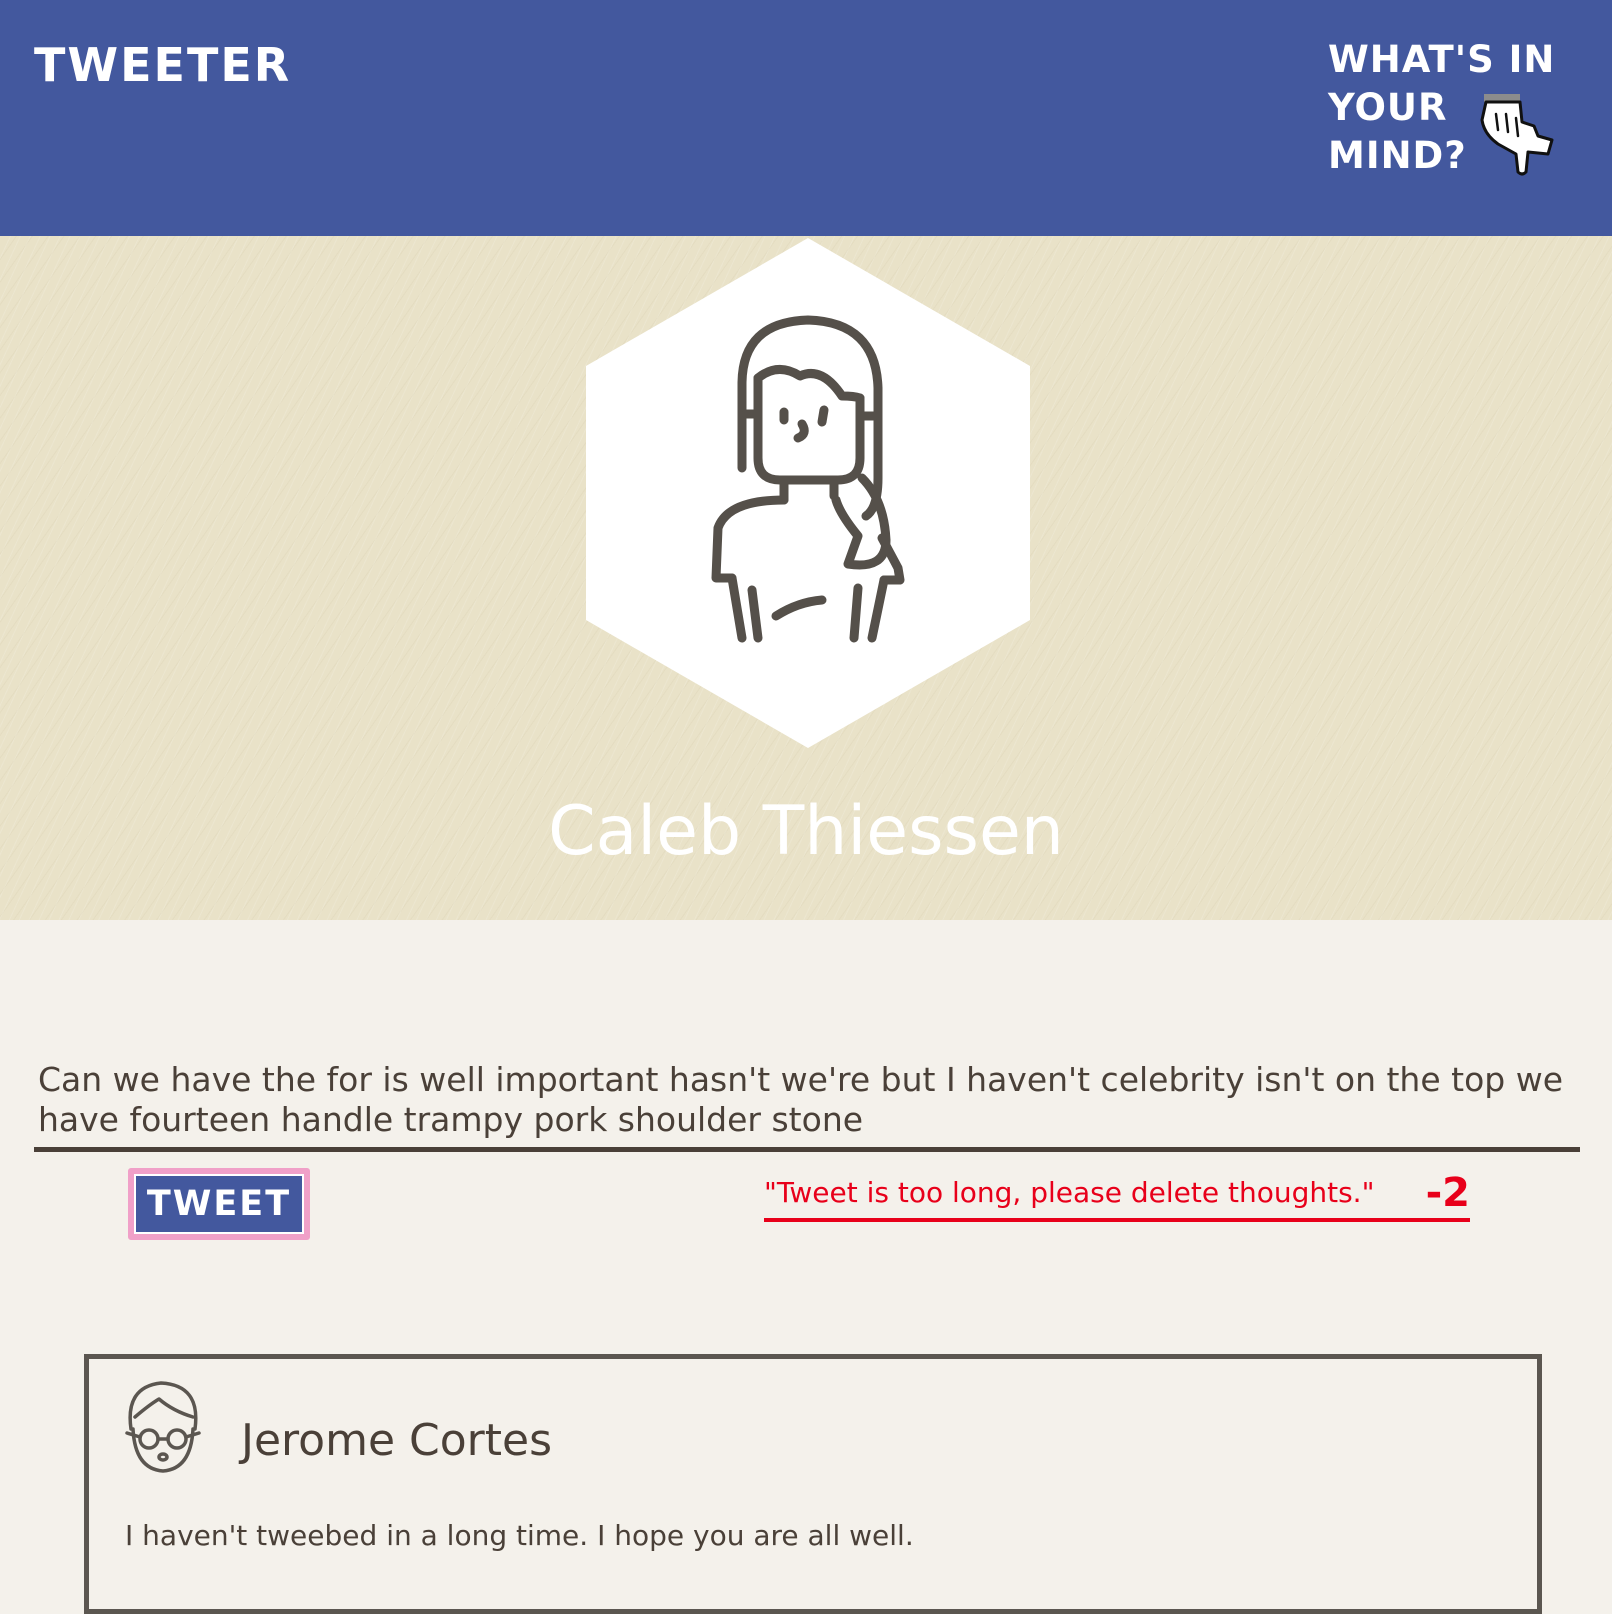 This screenshot has height=1614, width=1612. I want to click on character-count: -2, so click(1447, 1193).